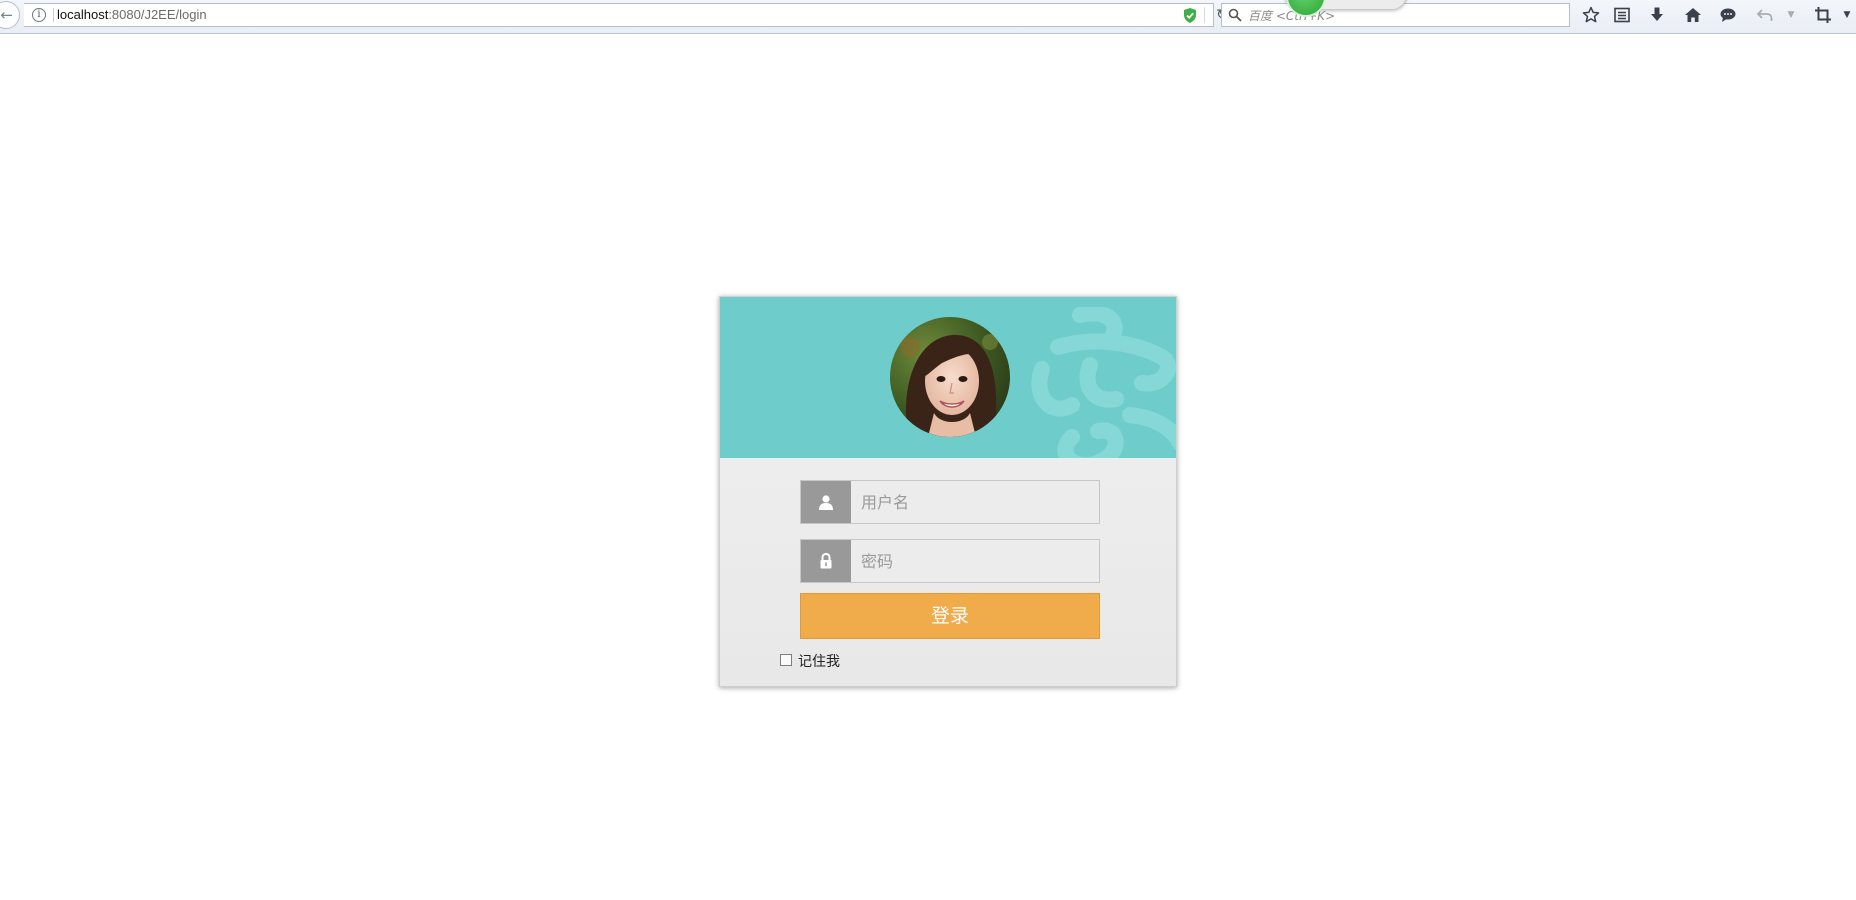 This screenshot has height=900, width=1856. I want to click on url-divider, so click(53, 15).